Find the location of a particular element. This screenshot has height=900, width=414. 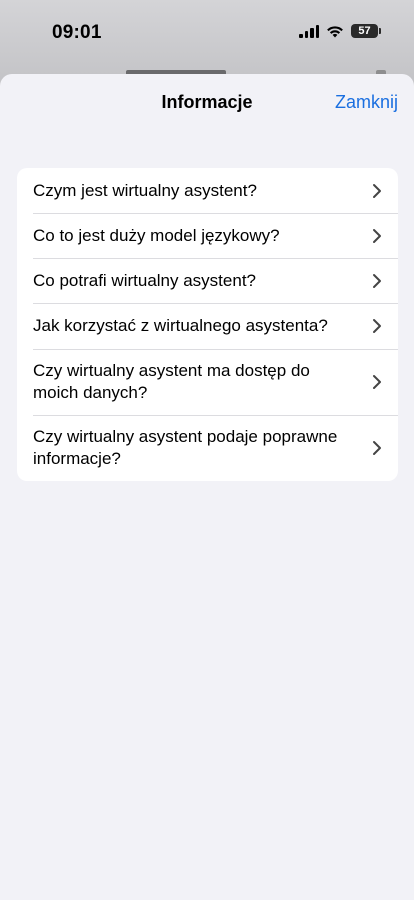

faq-item-how-to-use: Jak korzystać z wirtualnego asystenta? is located at coordinates (207, 326).